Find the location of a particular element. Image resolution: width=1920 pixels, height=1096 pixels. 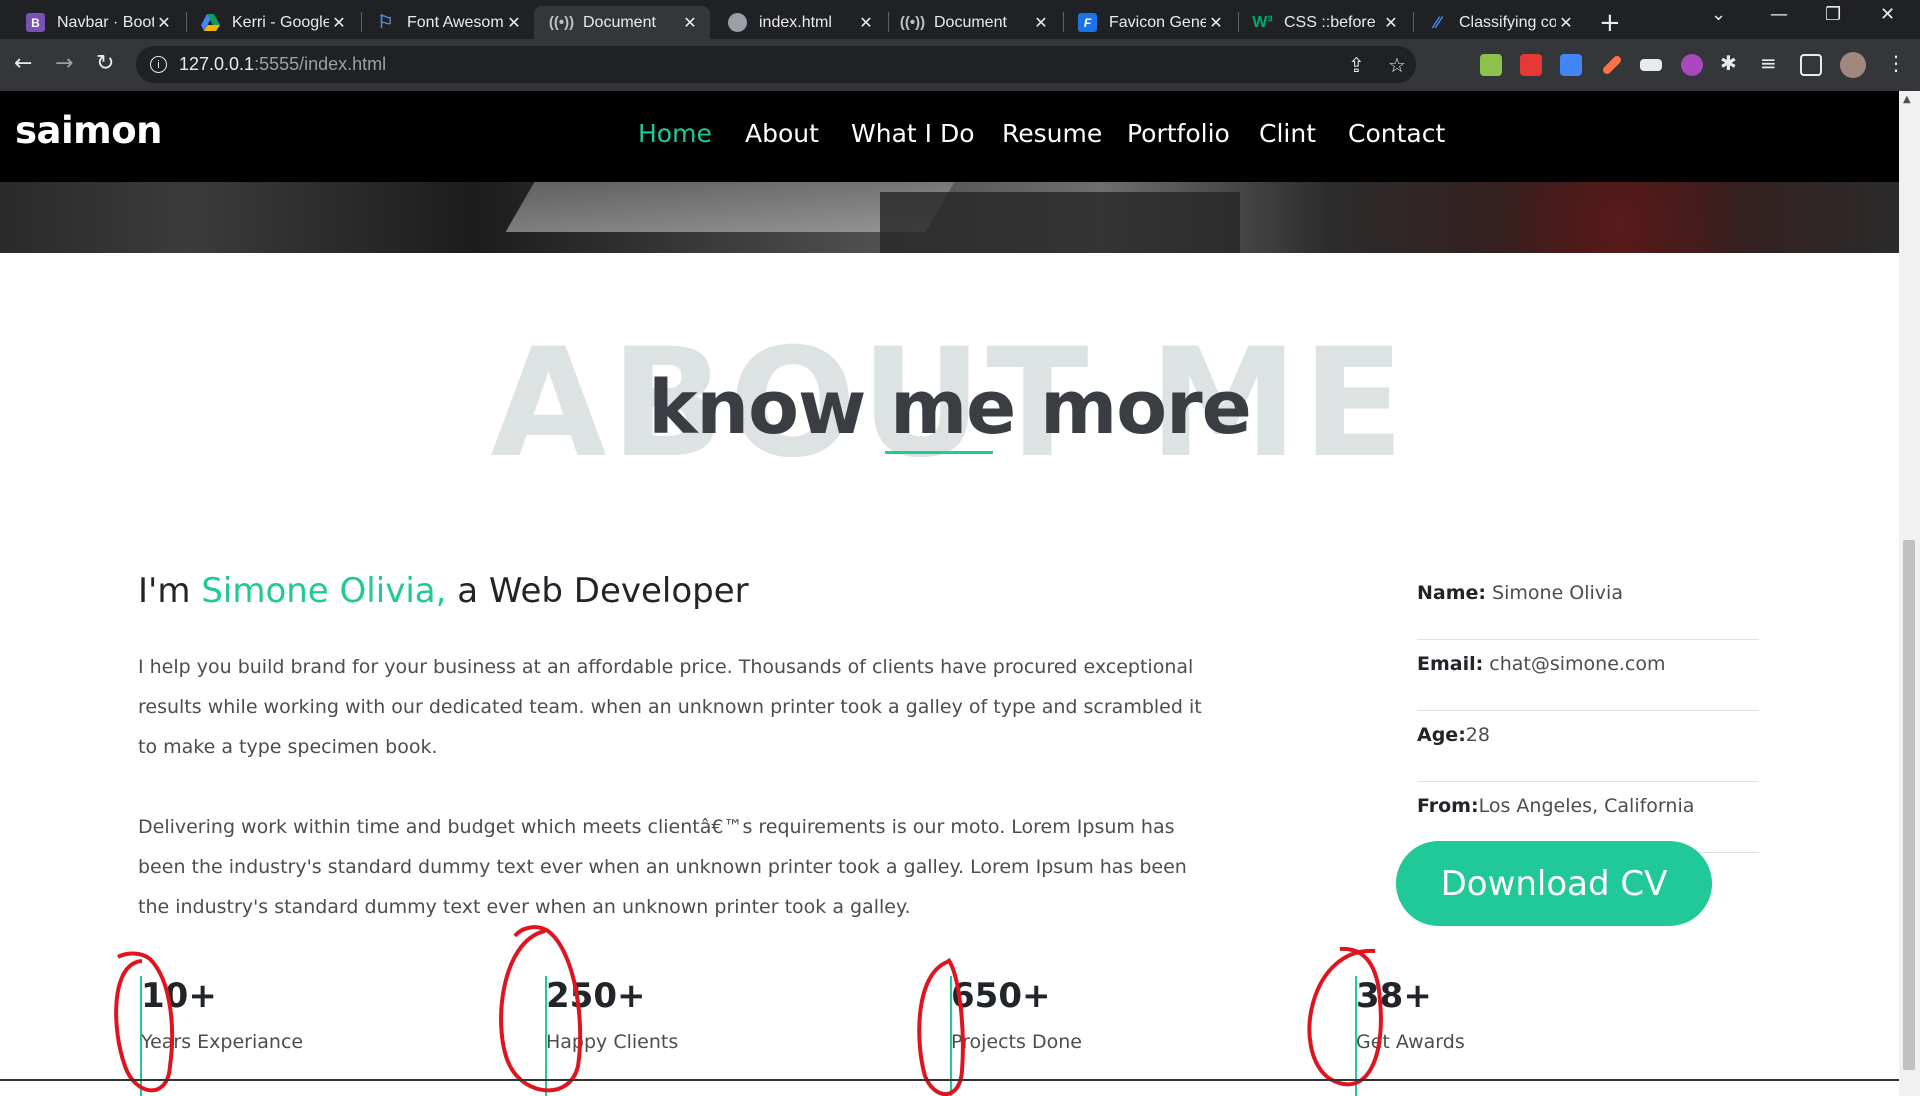

stat-label: Happy Clients is located at coordinates (612, 1042).